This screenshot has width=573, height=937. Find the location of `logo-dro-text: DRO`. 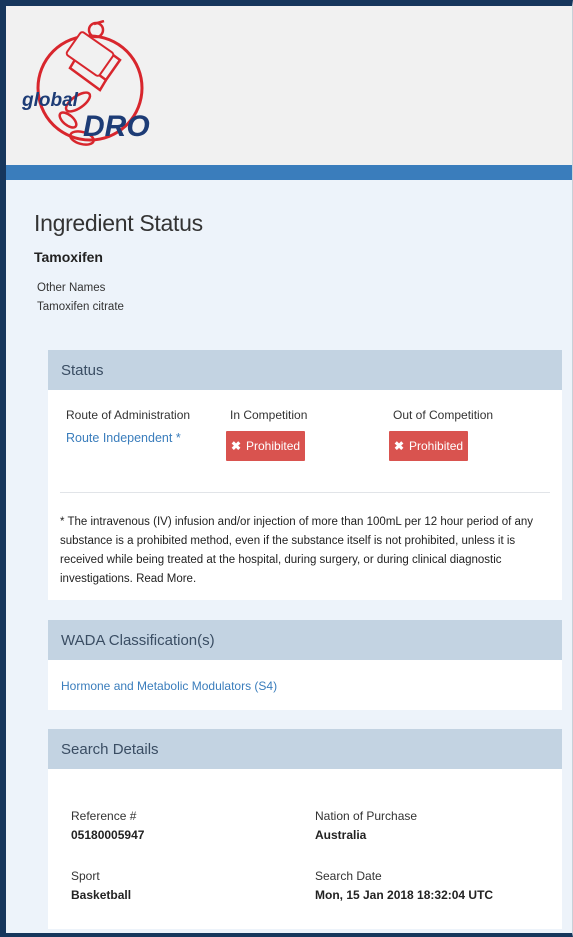

logo-dro-text: DRO is located at coordinates (116, 126).